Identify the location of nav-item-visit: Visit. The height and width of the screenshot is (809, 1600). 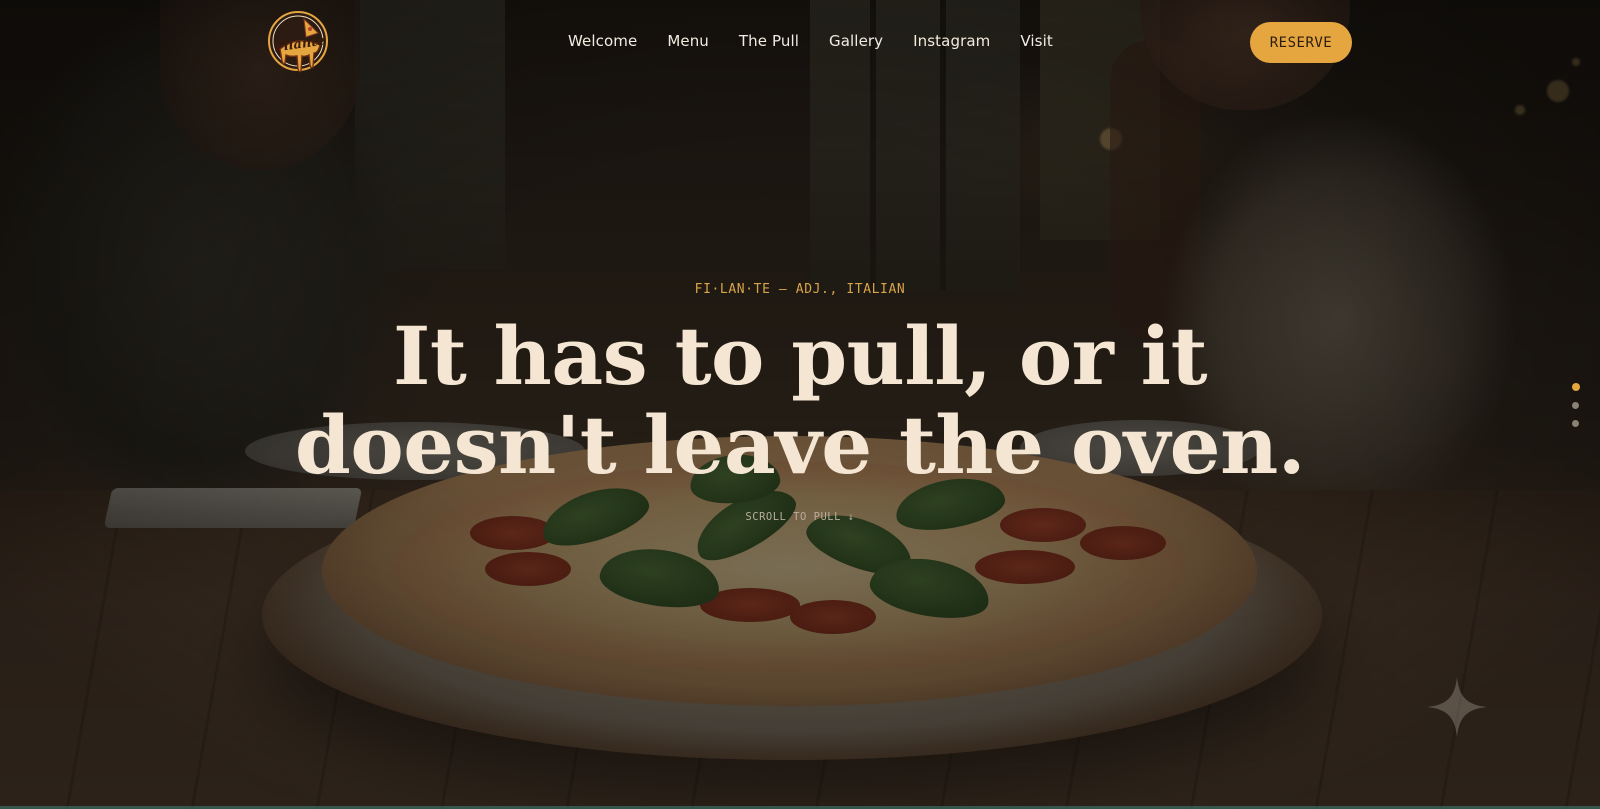
(1036, 41).